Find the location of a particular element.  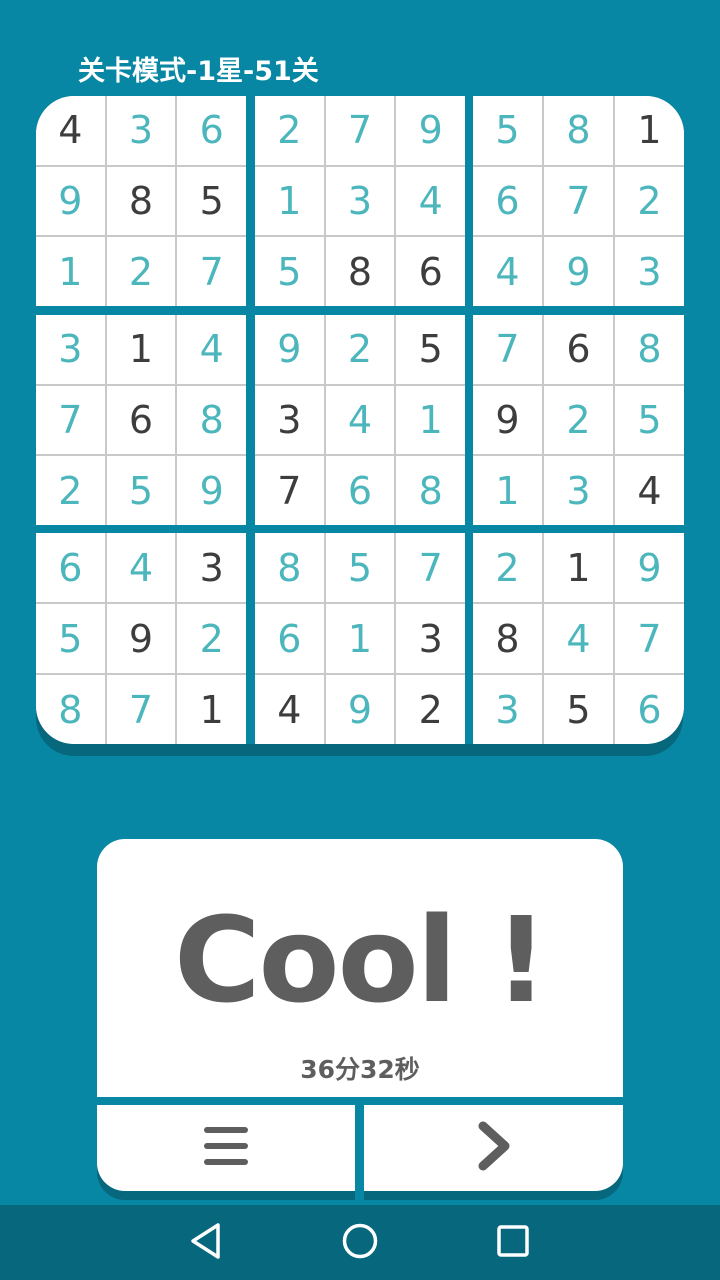

nav-recents-button is located at coordinates (513, 1243).